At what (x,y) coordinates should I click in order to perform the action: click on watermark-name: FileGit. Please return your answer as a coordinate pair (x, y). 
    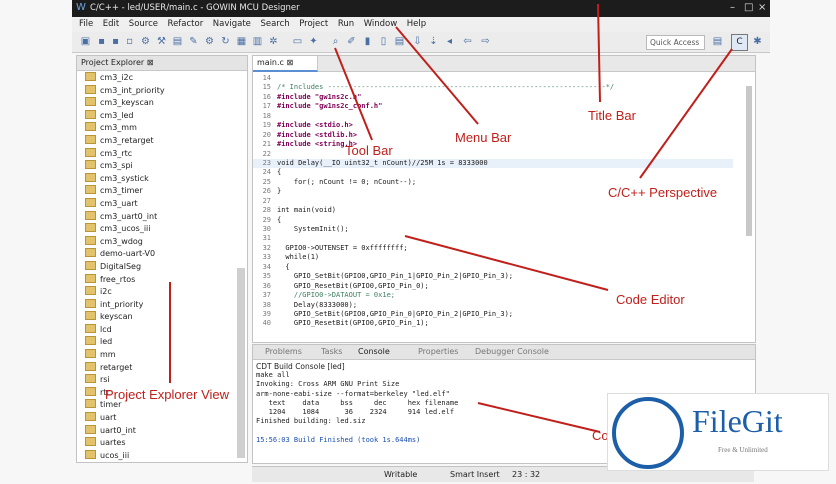
    Looking at the image, I should click on (737, 421).